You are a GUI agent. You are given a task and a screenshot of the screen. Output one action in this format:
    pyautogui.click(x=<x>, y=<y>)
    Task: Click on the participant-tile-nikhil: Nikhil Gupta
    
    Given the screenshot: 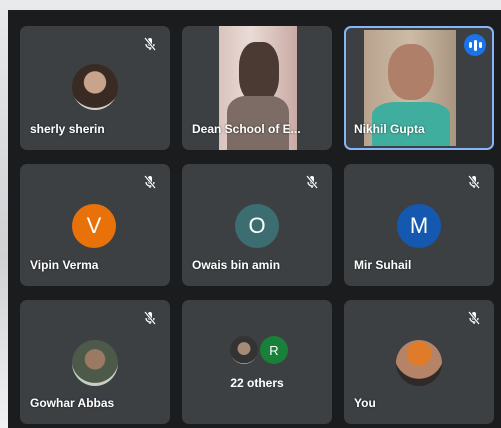 What is the action you would take?
    pyautogui.click(x=419, y=88)
    